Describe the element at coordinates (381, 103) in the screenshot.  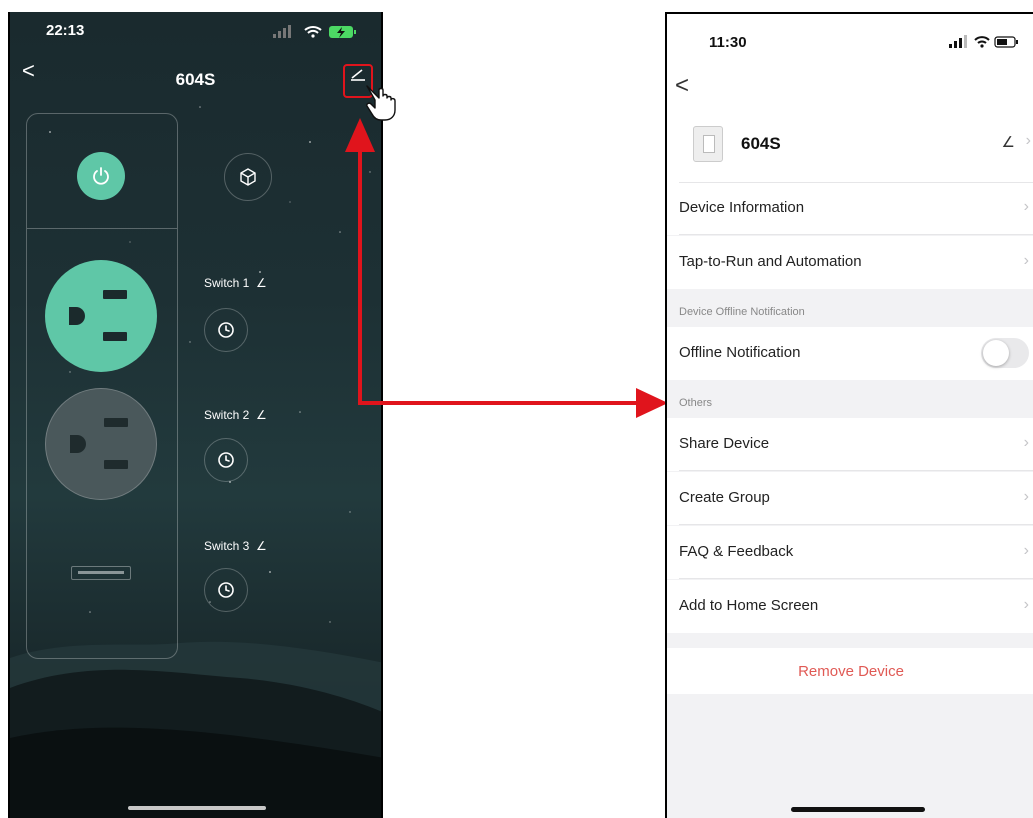
I see `pointer-hand-icon` at that location.